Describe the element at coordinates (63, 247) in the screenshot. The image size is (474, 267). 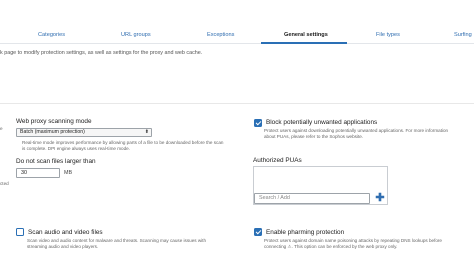
I see `scan-audio-video-help-line: streaming audio and video players.` at that location.